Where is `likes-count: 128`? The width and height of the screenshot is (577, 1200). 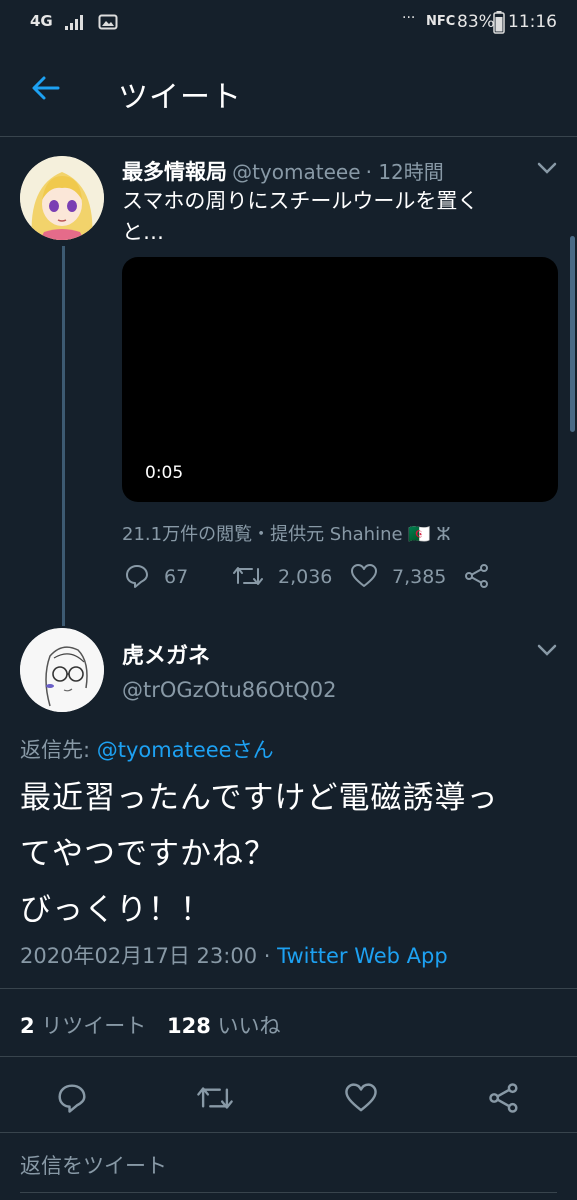 likes-count: 128 is located at coordinates (189, 1026).